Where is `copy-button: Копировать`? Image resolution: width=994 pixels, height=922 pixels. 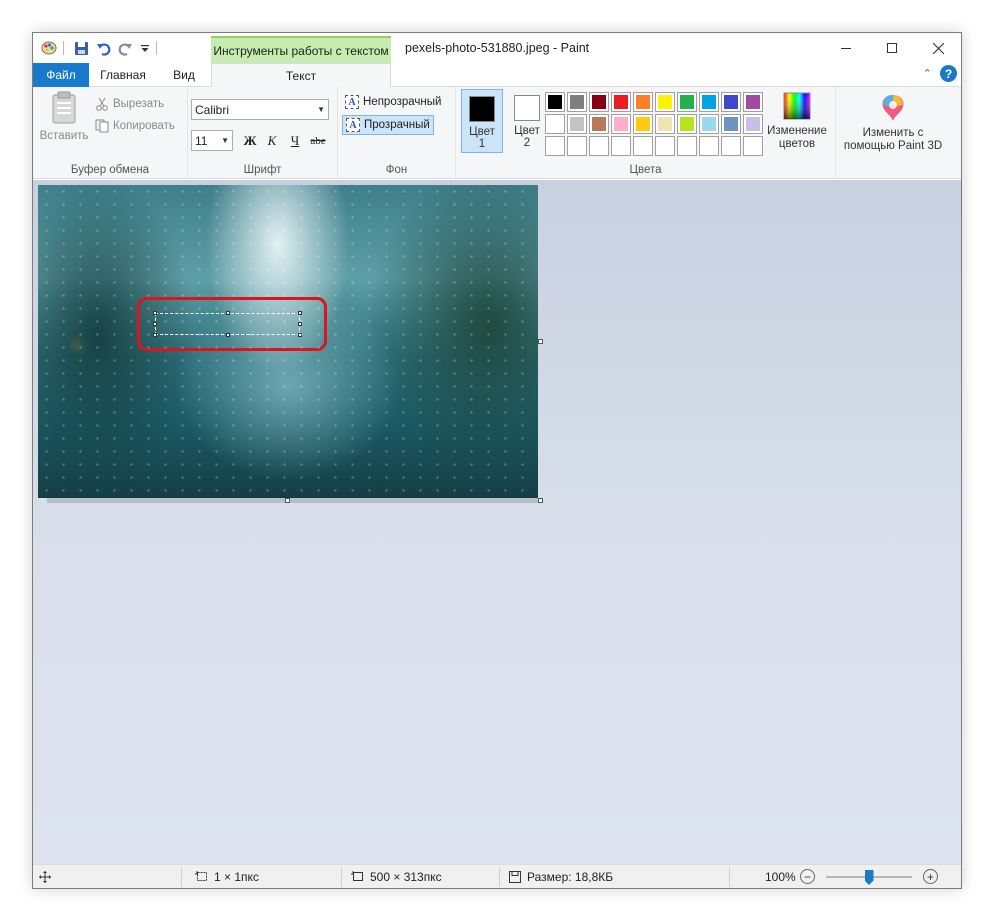 copy-button: Копировать is located at coordinates (135, 126).